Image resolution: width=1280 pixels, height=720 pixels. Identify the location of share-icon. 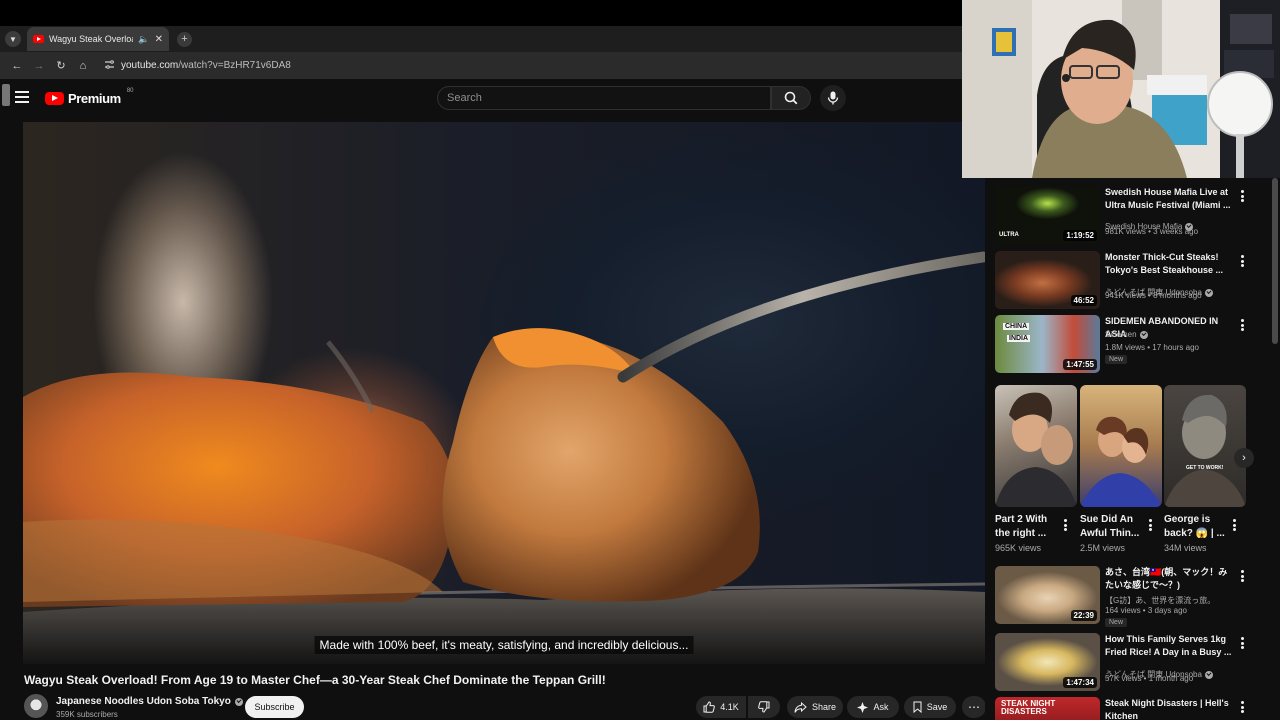
(800, 707).